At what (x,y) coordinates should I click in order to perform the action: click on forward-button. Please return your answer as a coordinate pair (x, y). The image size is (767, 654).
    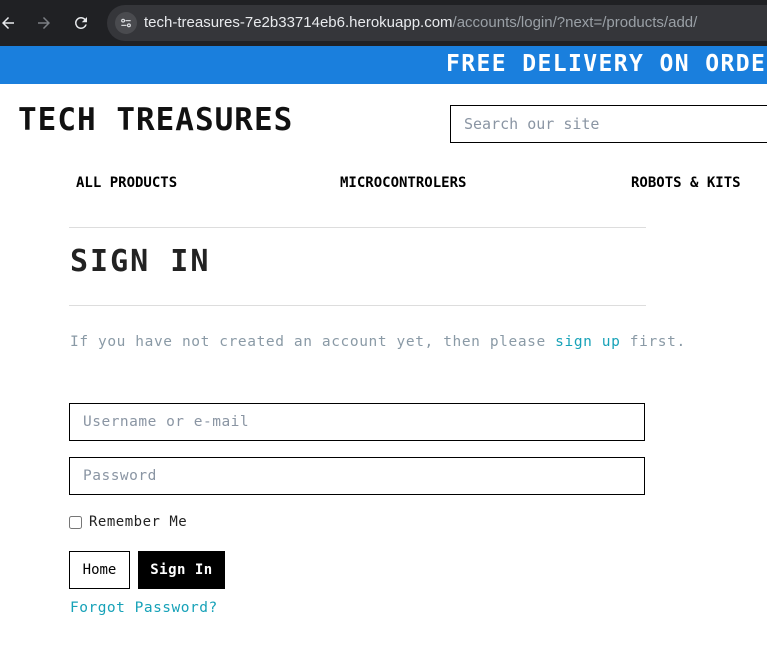
    Looking at the image, I should click on (44, 23).